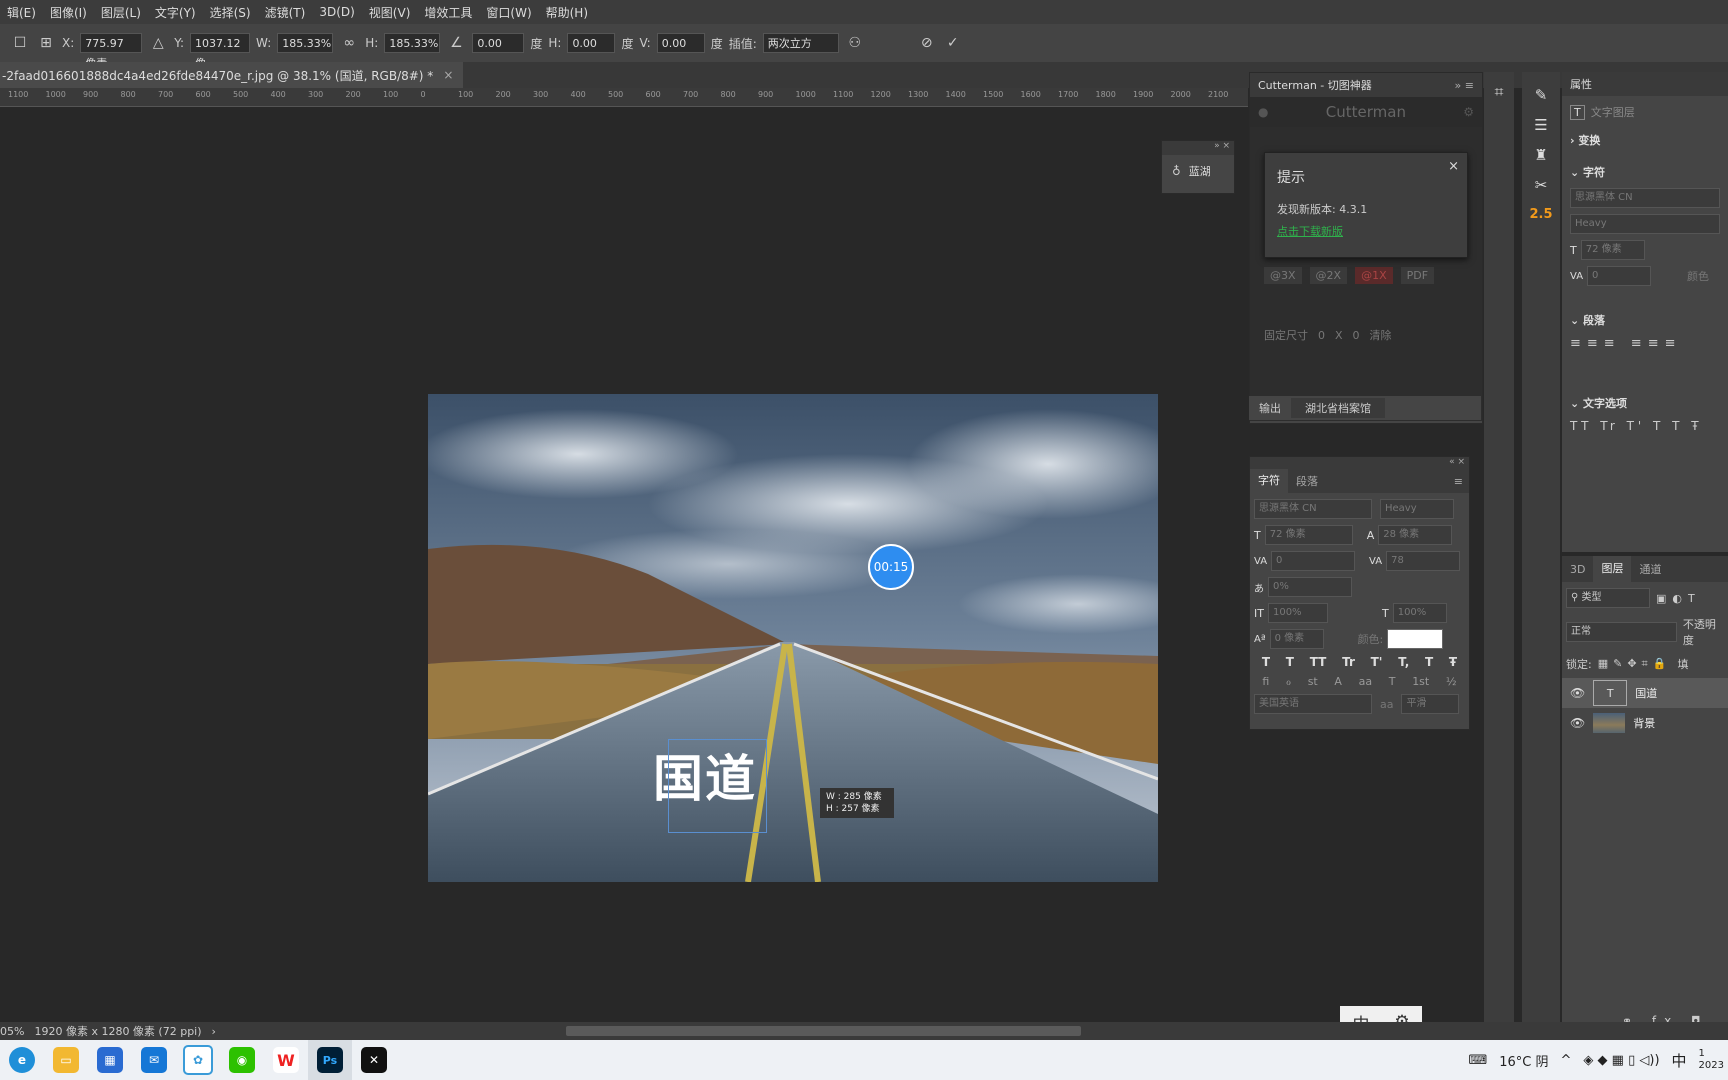 The height and width of the screenshot is (1080, 1728). Describe the element at coordinates (1307, 481) in the screenshot. I see `tab-paragraph: 段落` at that location.